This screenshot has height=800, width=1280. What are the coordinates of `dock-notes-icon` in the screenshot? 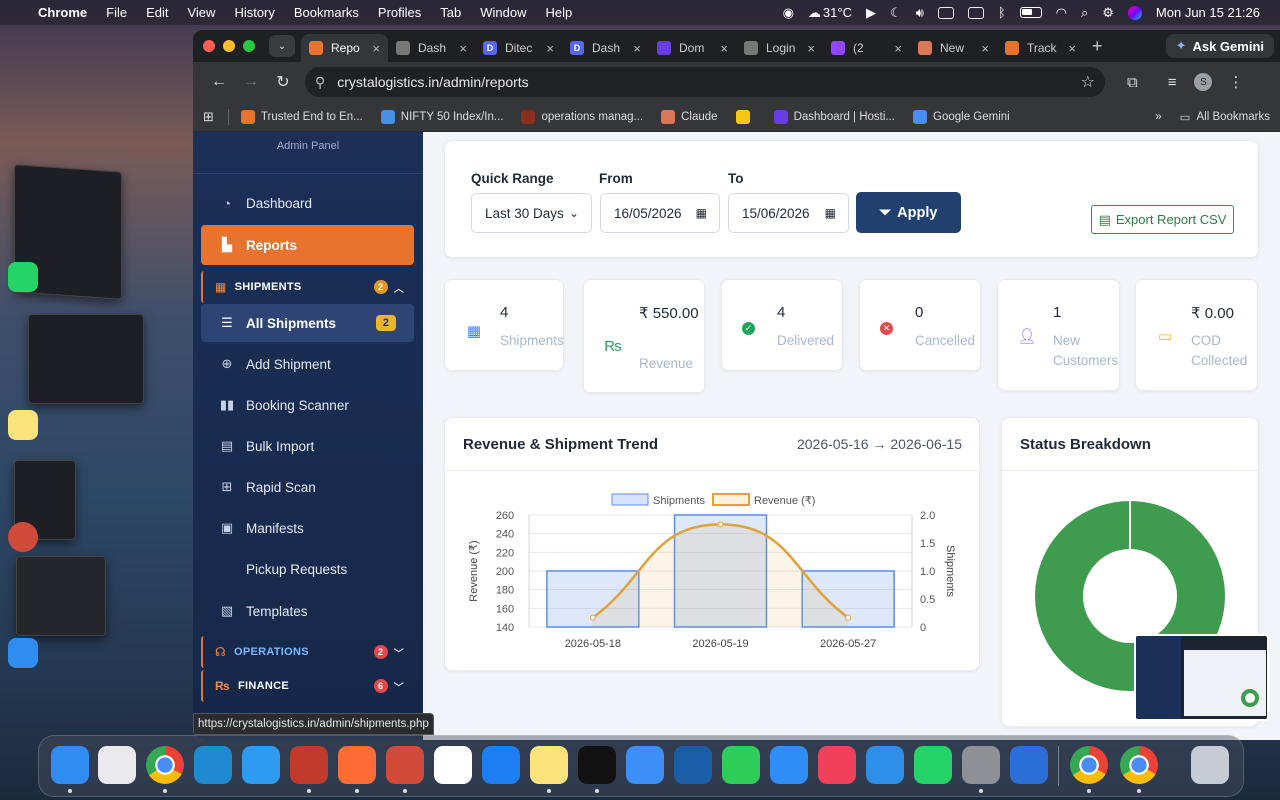 It's located at (549, 765).